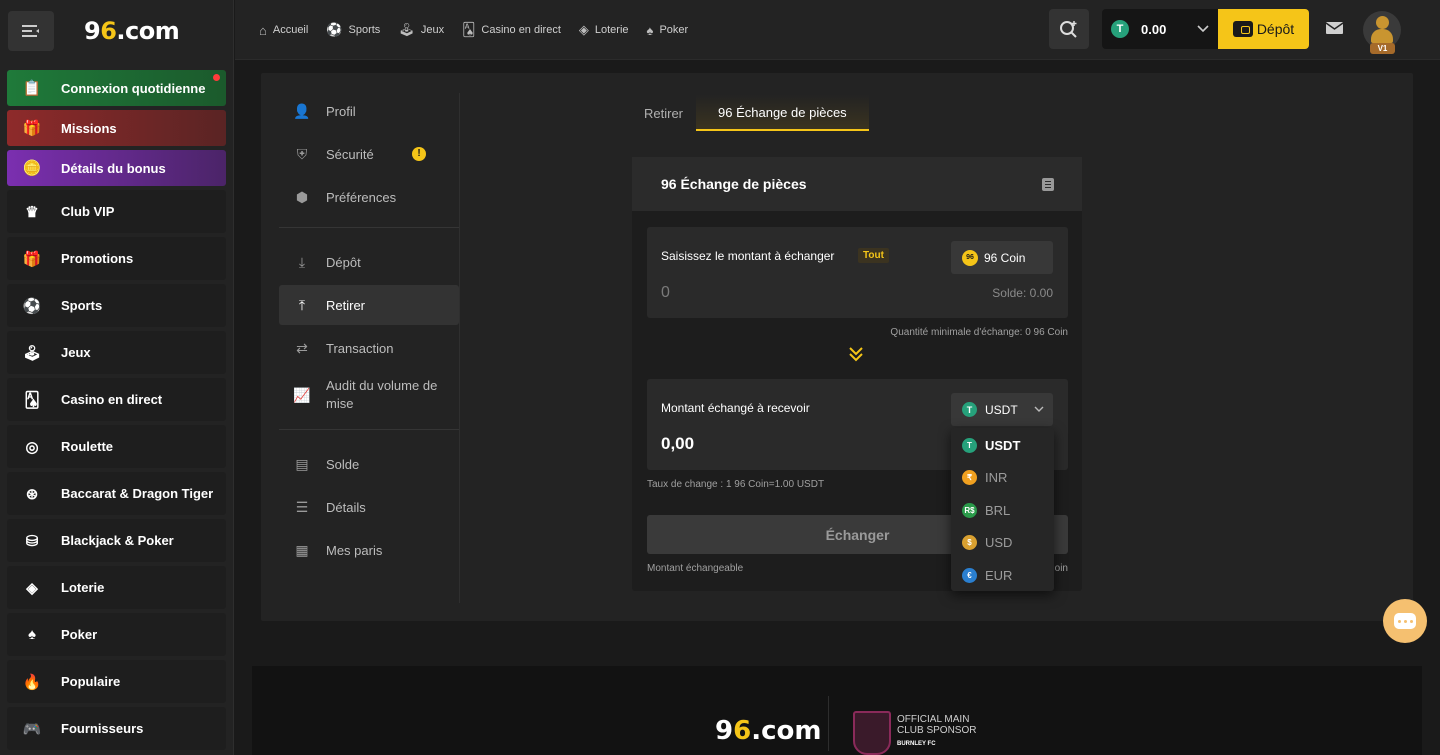 The image size is (1440, 755). I want to click on sidebar-item-missions: 🎁 Missions, so click(116, 128).